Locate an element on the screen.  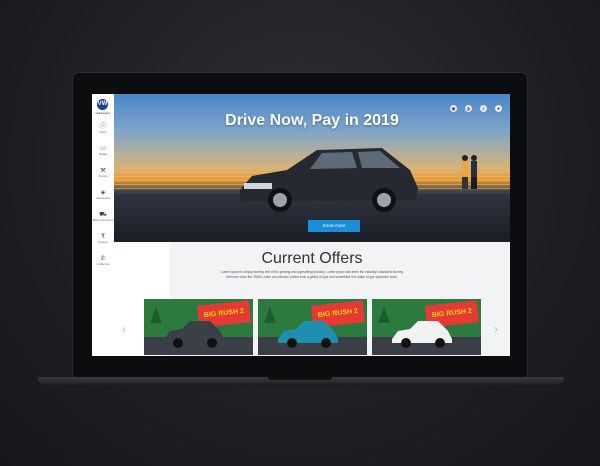
sidebar-item-label: Accessories is located at coordinates (103, 198).